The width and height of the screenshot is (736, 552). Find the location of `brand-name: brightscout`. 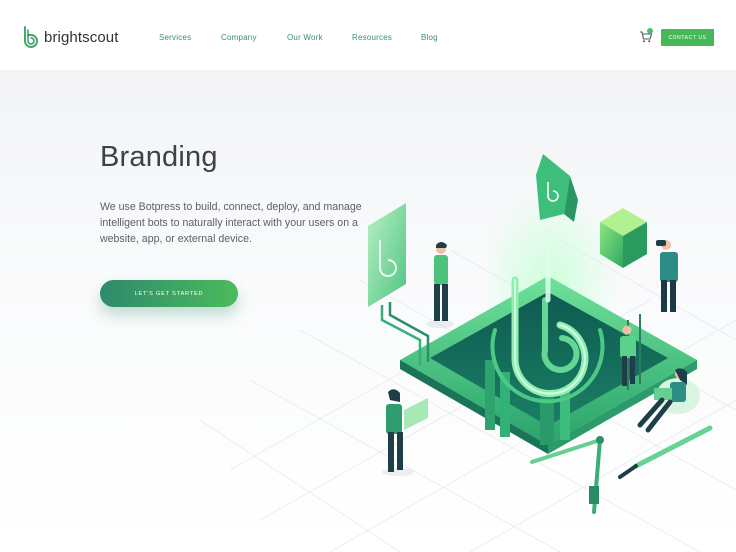

brand-name: brightscout is located at coordinates (81, 37).